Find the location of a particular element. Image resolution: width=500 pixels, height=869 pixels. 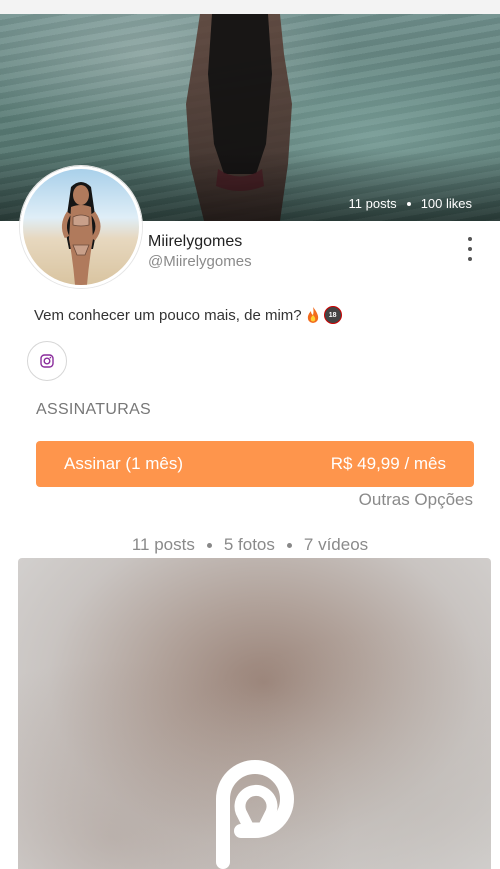

other-options-link: Outras Opções is located at coordinates (416, 500).